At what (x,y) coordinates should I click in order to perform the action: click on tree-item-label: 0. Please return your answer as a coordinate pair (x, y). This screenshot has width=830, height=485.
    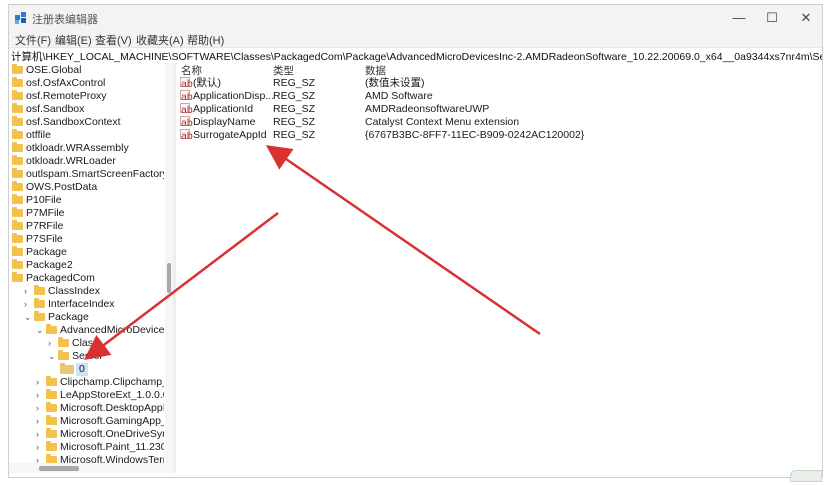
    Looking at the image, I should click on (82, 369).